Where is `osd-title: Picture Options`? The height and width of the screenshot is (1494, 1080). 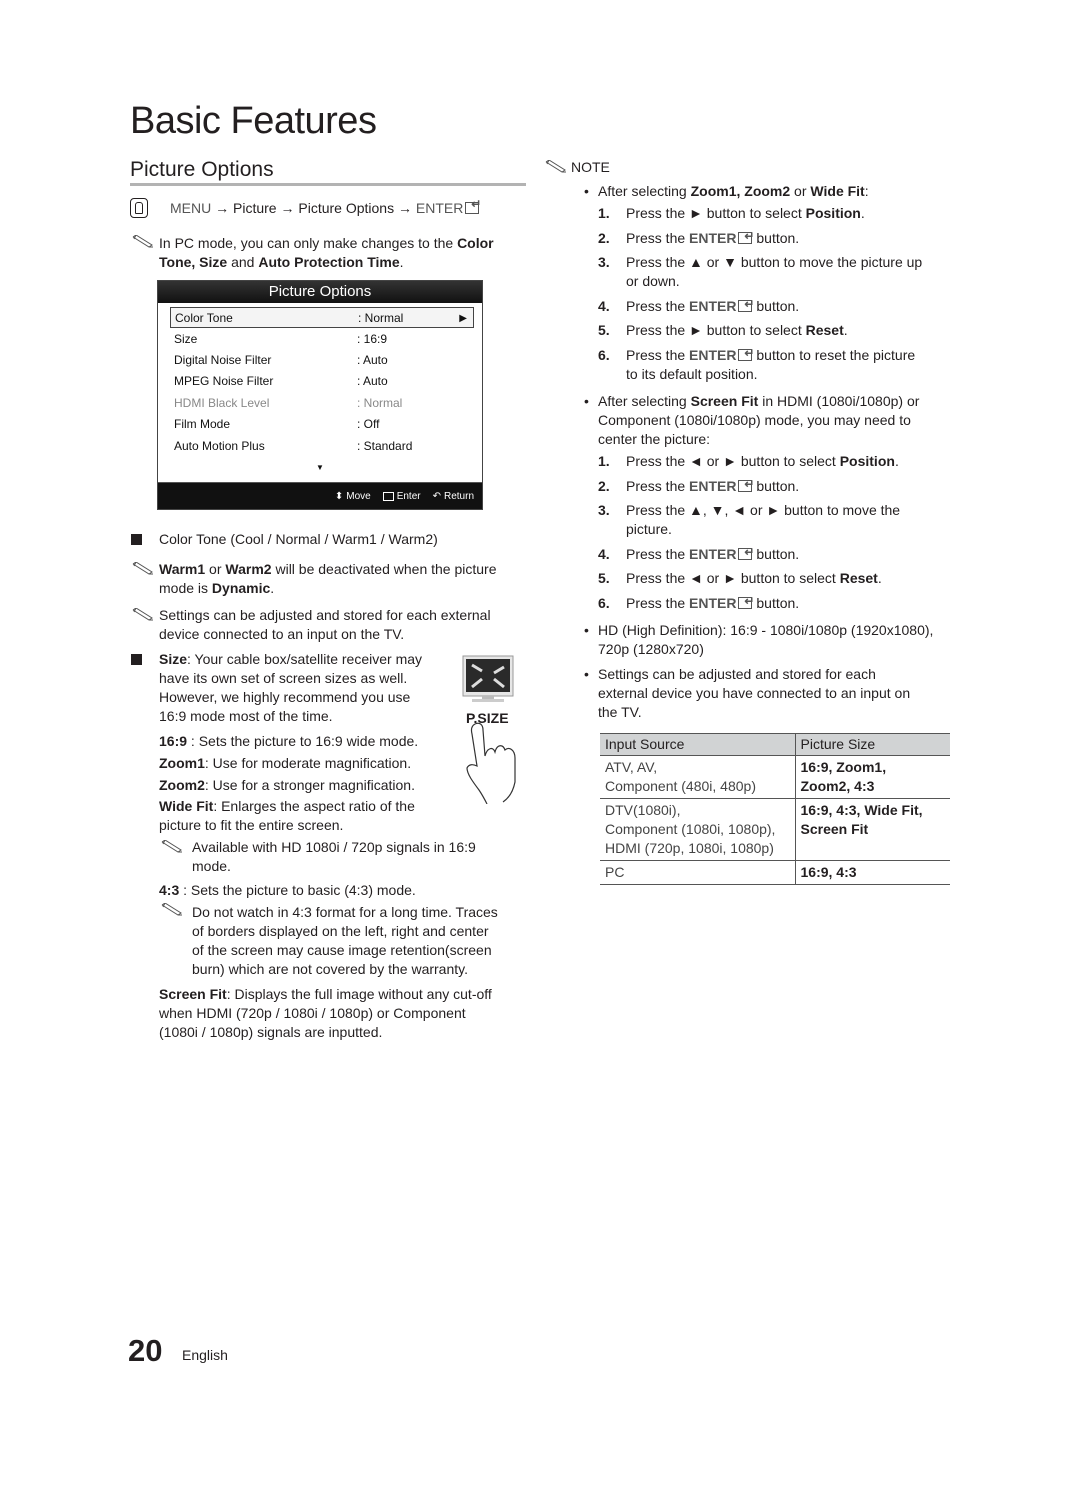
osd-title: Picture Options is located at coordinates (320, 292).